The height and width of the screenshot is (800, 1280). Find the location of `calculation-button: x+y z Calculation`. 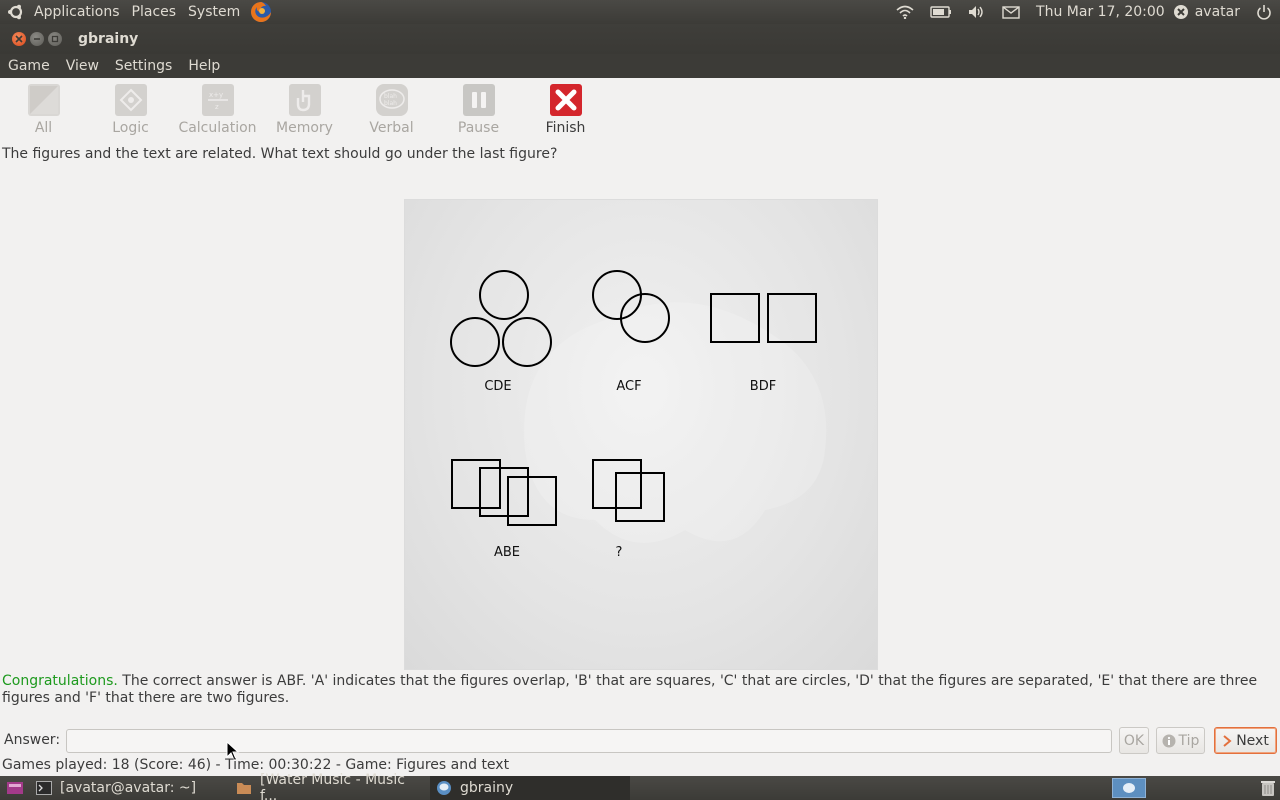

calculation-button: x+y z Calculation is located at coordinates (217, 110).